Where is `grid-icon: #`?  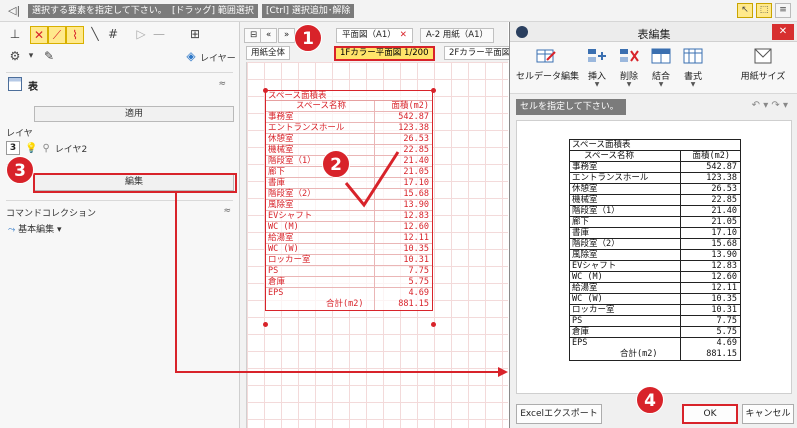
grid-icon: # is located at coordinates (113, 34).